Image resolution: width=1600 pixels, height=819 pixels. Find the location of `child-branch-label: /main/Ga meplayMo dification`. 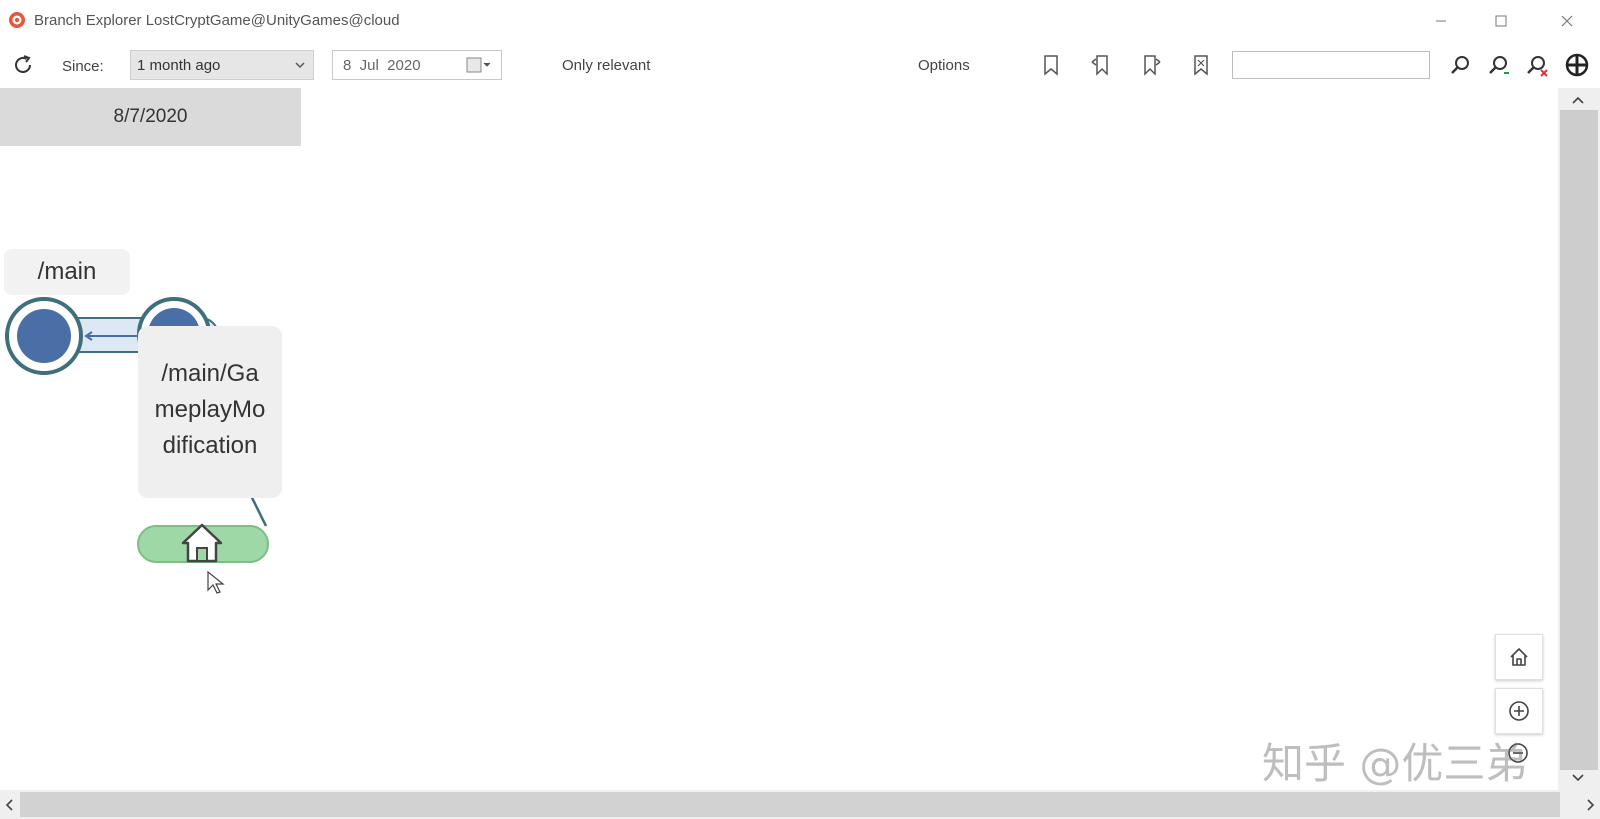

child-branch-label: /main/Ga meplayMo dification is located at coordinates (210, 412).